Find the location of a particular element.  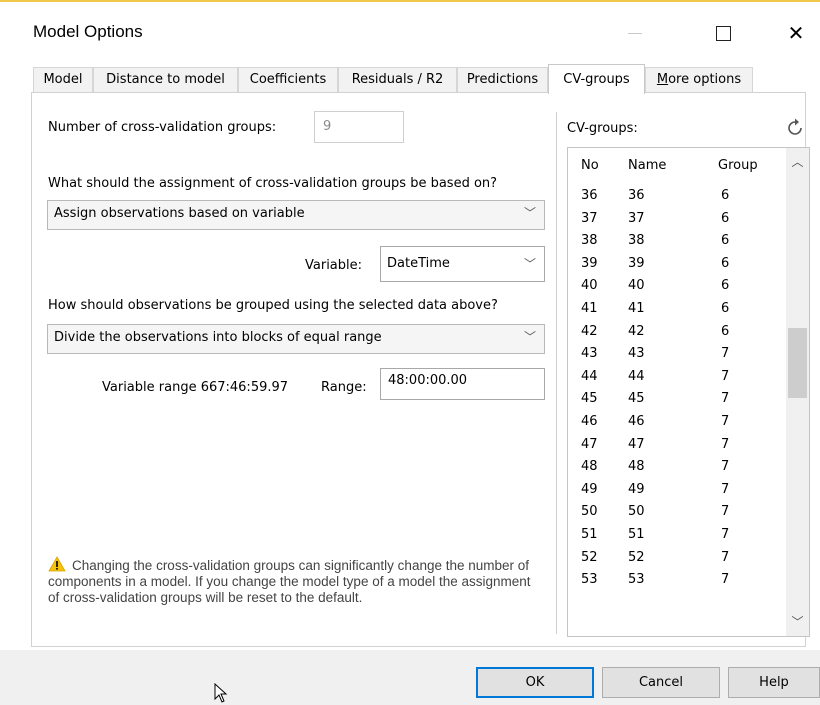

row-no: 40 is located at coordinates (589, 286).